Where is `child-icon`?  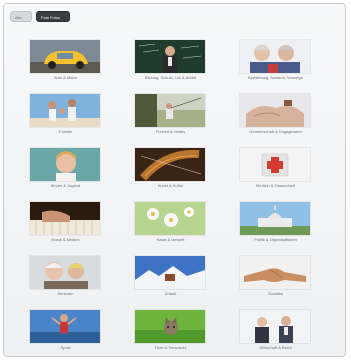
child-icon is located at coordinates (65, 164).